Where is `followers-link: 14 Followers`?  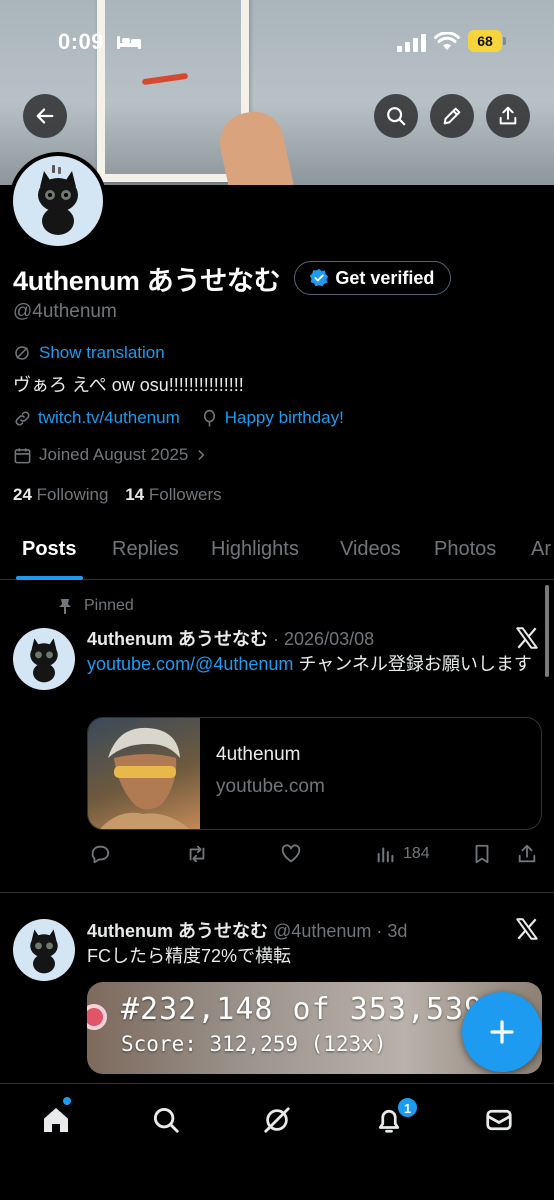 followers-link: 14 Followers is located at coordinates (173, 494).